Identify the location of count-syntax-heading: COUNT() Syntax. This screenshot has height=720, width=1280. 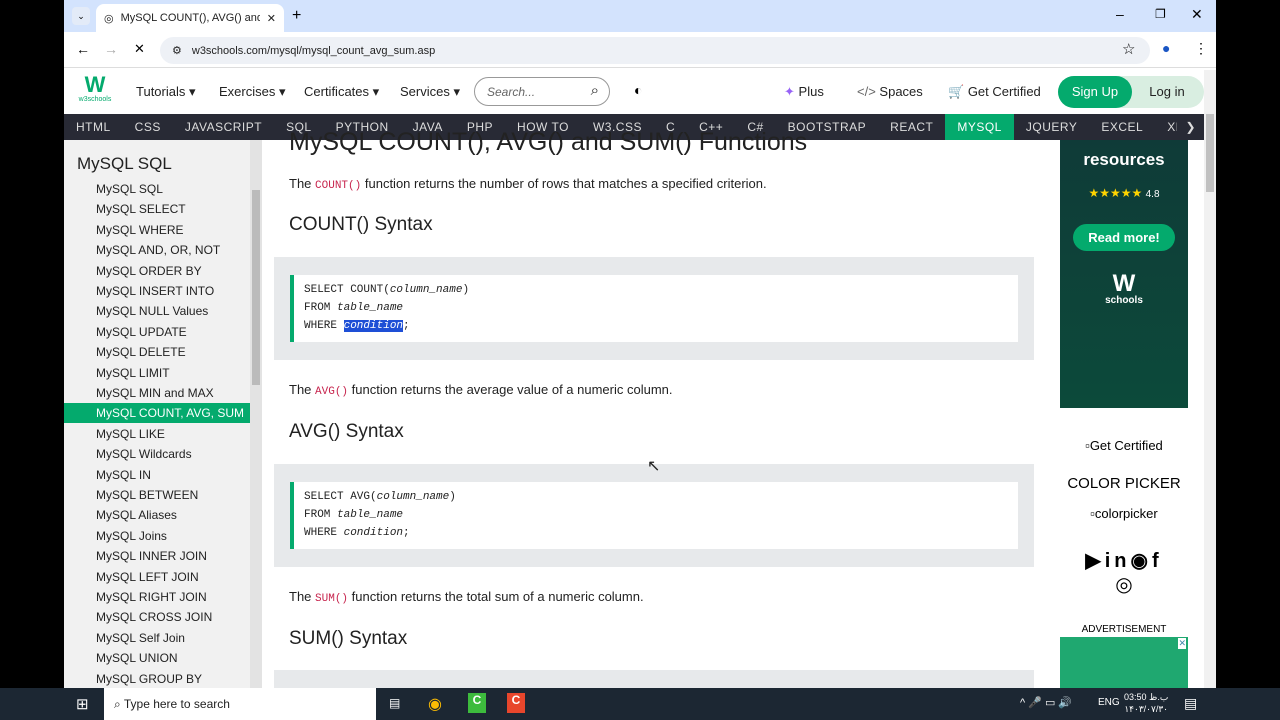
(361, 224).